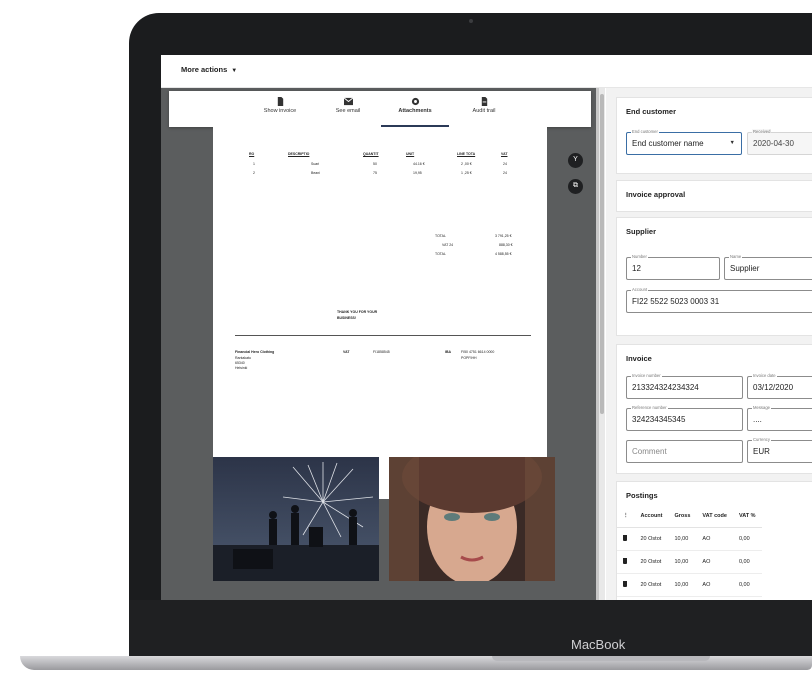  I want to click on tab-label: See email, so click(348, 111).